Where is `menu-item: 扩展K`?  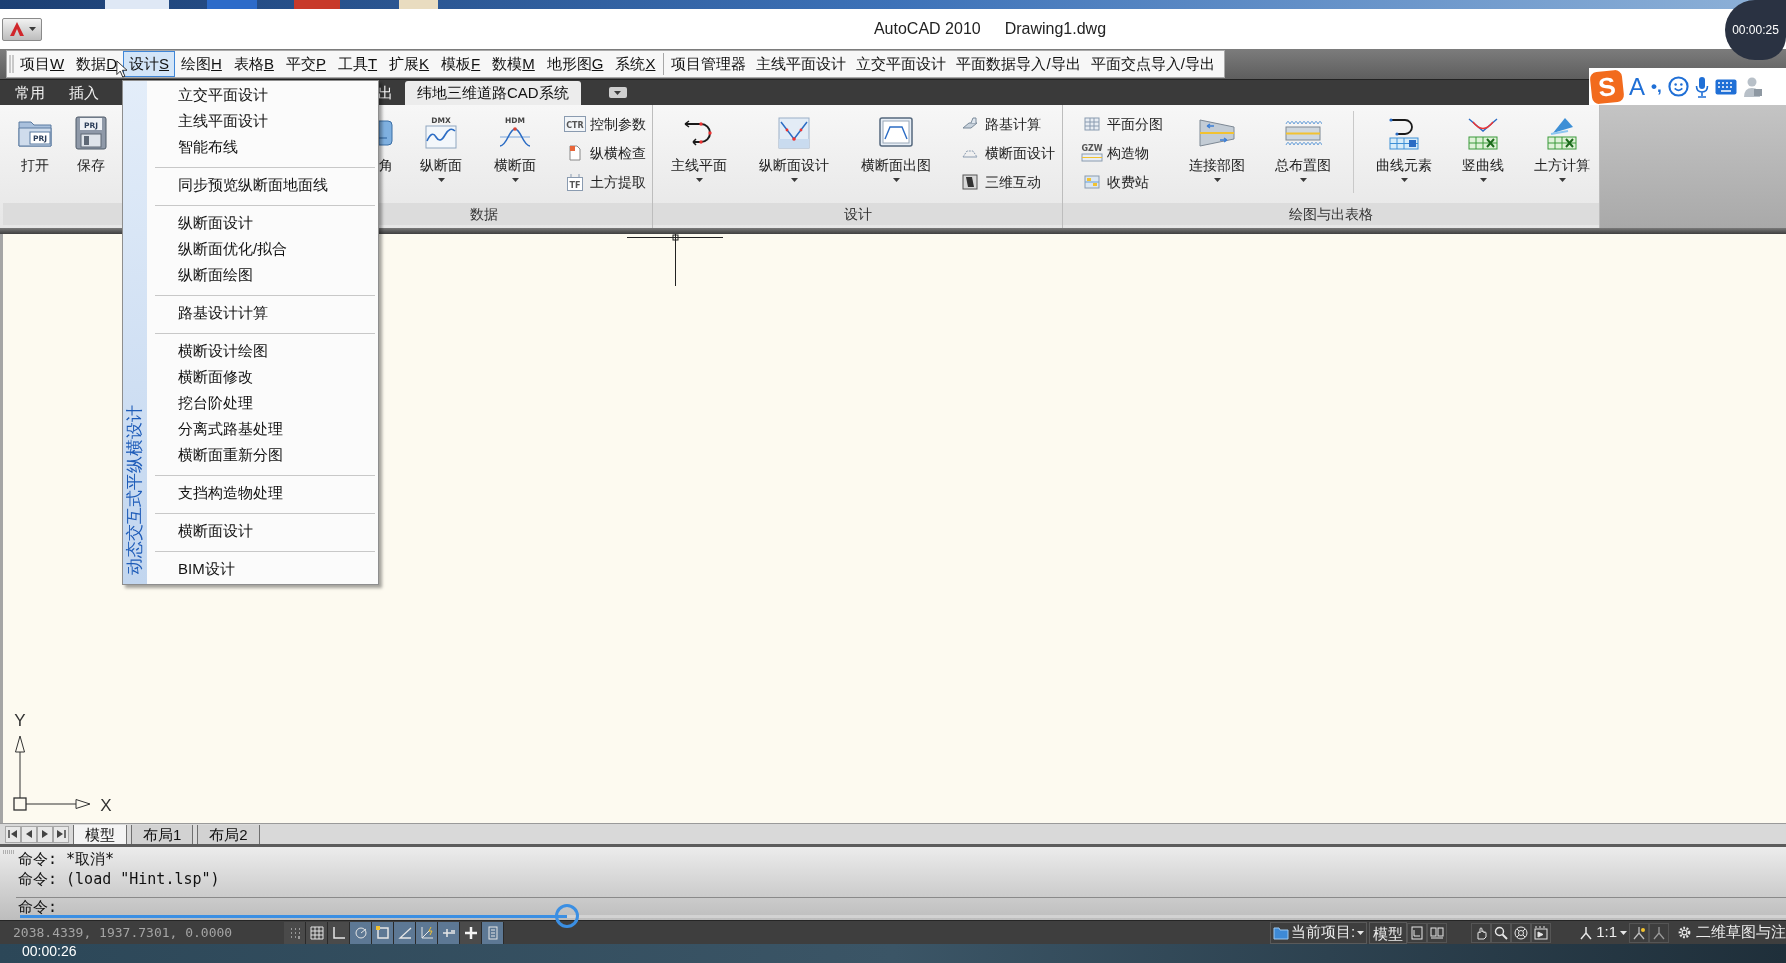
menu-item: 扩展K is located at coordinates (409, 64).